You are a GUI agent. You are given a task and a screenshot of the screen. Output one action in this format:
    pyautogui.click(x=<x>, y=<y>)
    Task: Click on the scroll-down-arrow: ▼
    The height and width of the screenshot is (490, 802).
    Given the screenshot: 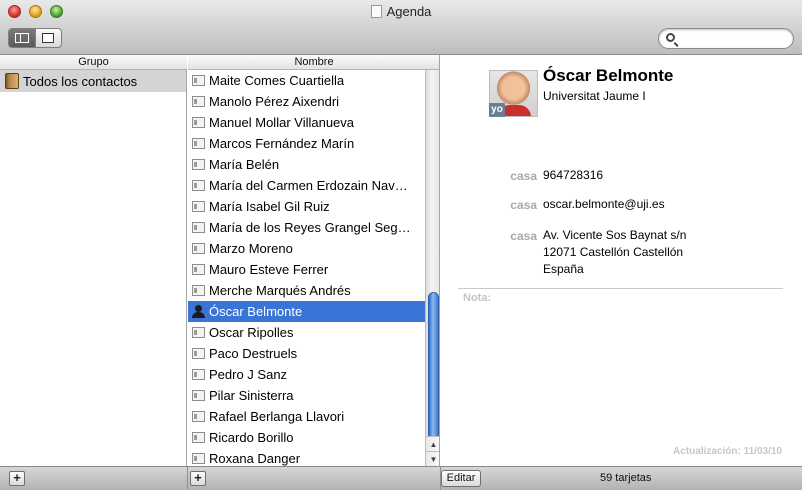 What is the action you would take?
    pyautogui.click(x=432, y=458)
    